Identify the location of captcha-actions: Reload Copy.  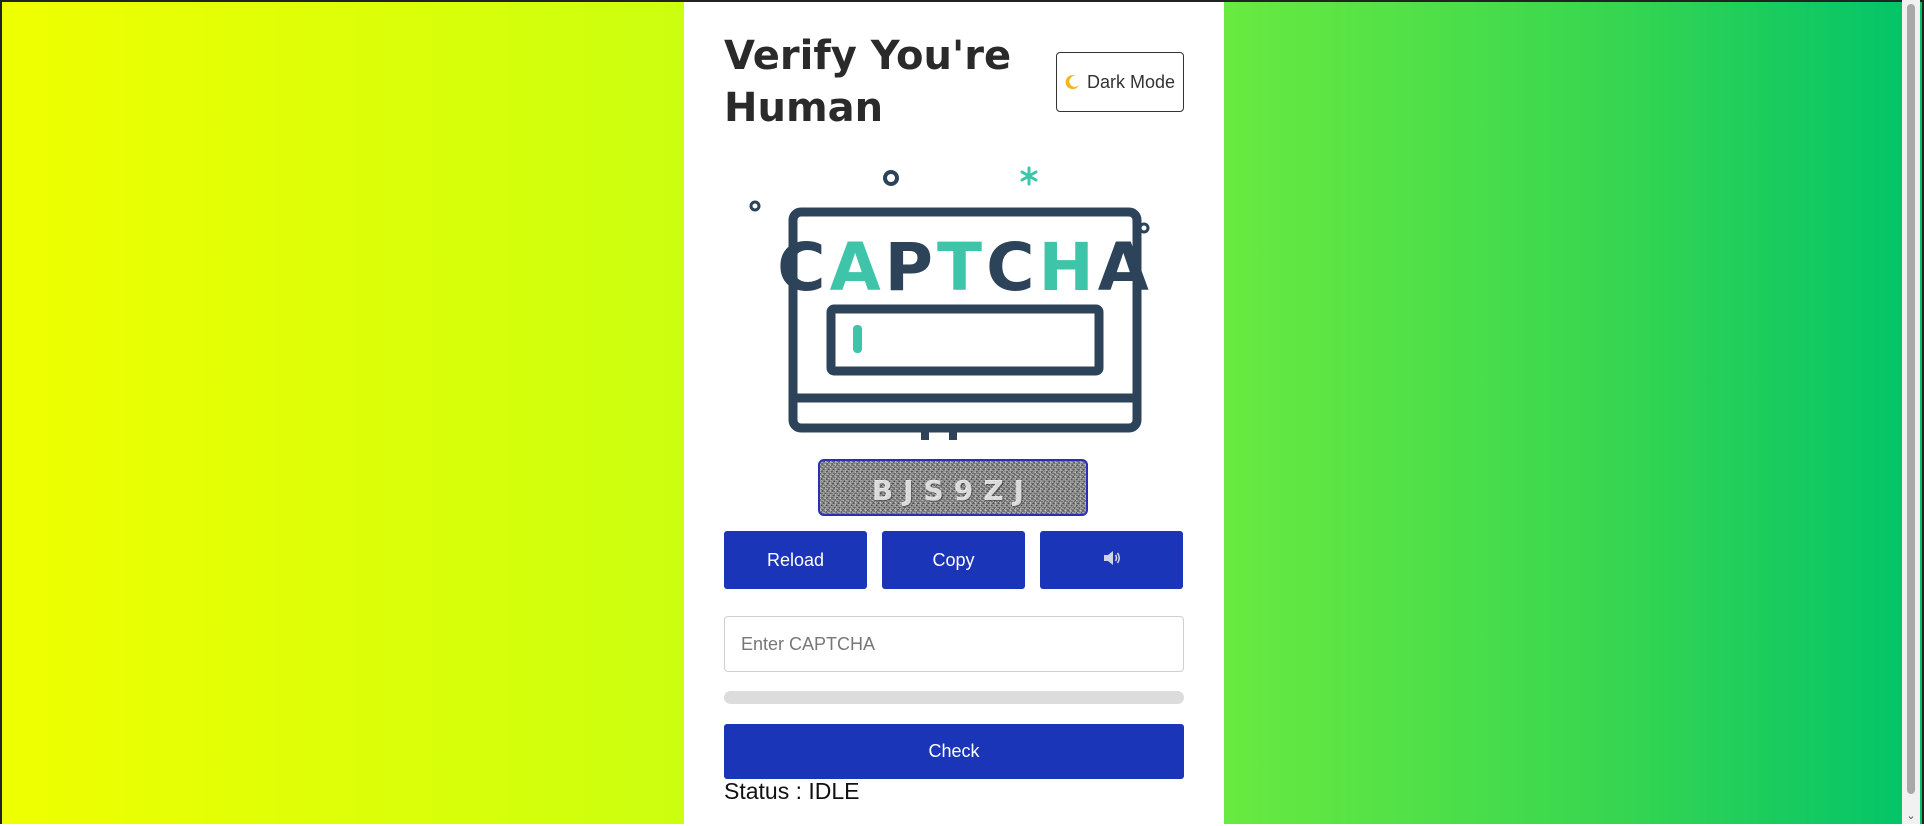
(954, 560).